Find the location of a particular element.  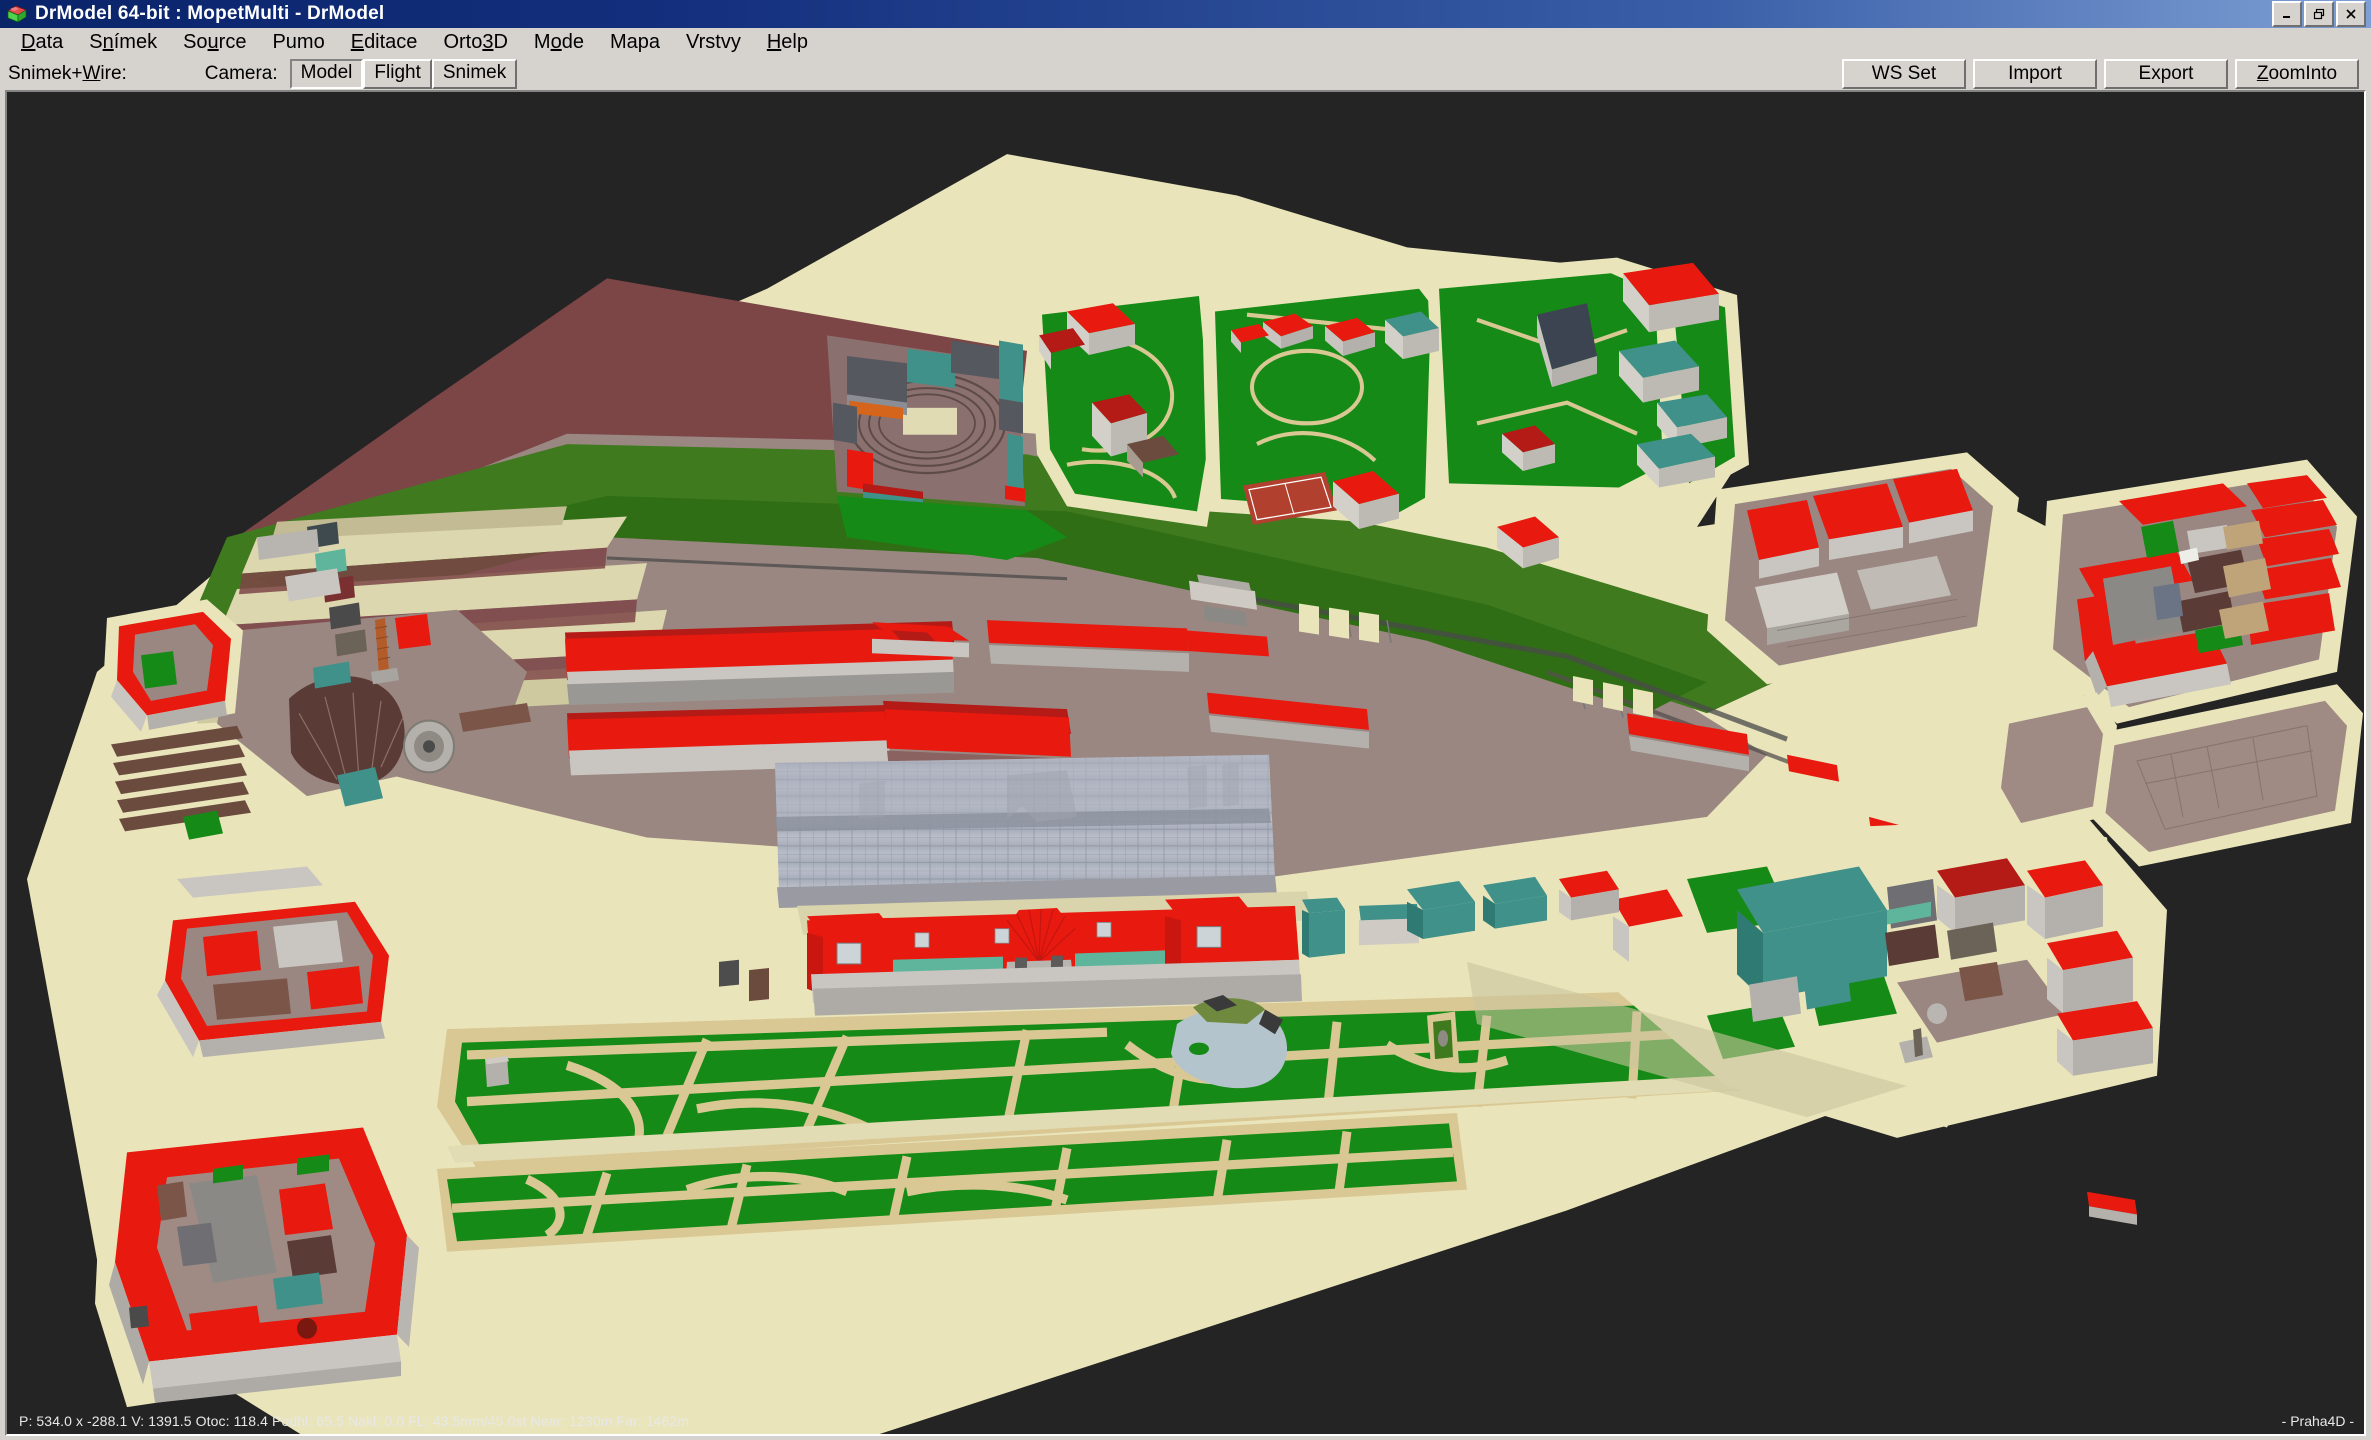

park-kiosk is located at coordinates (497, 1072).